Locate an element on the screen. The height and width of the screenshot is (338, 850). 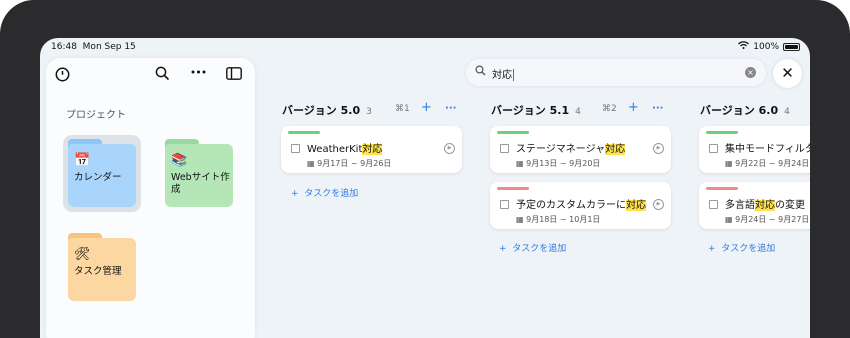
section-label: プロジェクト is located at coordinates (96, 115).